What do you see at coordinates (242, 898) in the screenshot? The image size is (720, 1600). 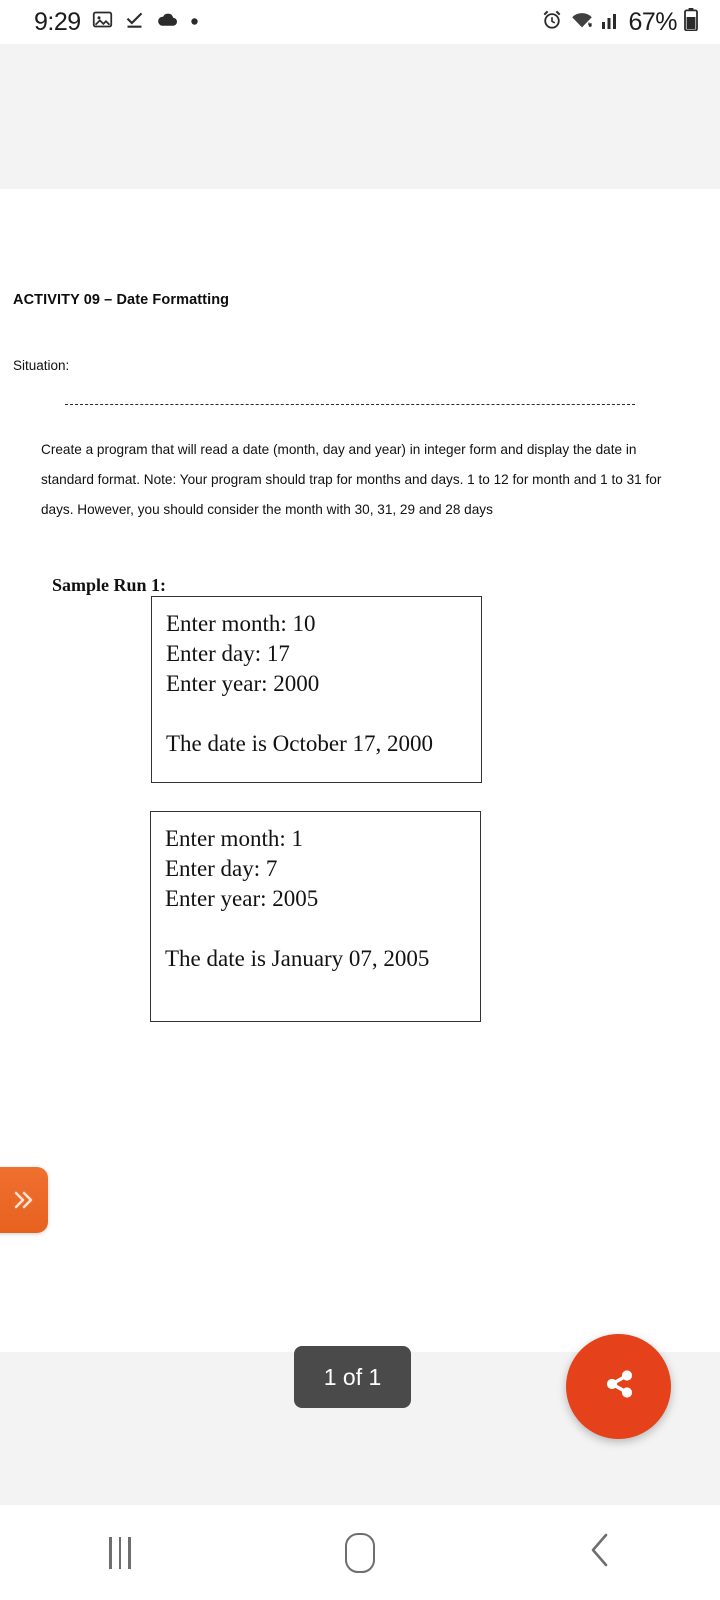 I see `run-line: Enter year: 2005` at bounding box center [242, 898].